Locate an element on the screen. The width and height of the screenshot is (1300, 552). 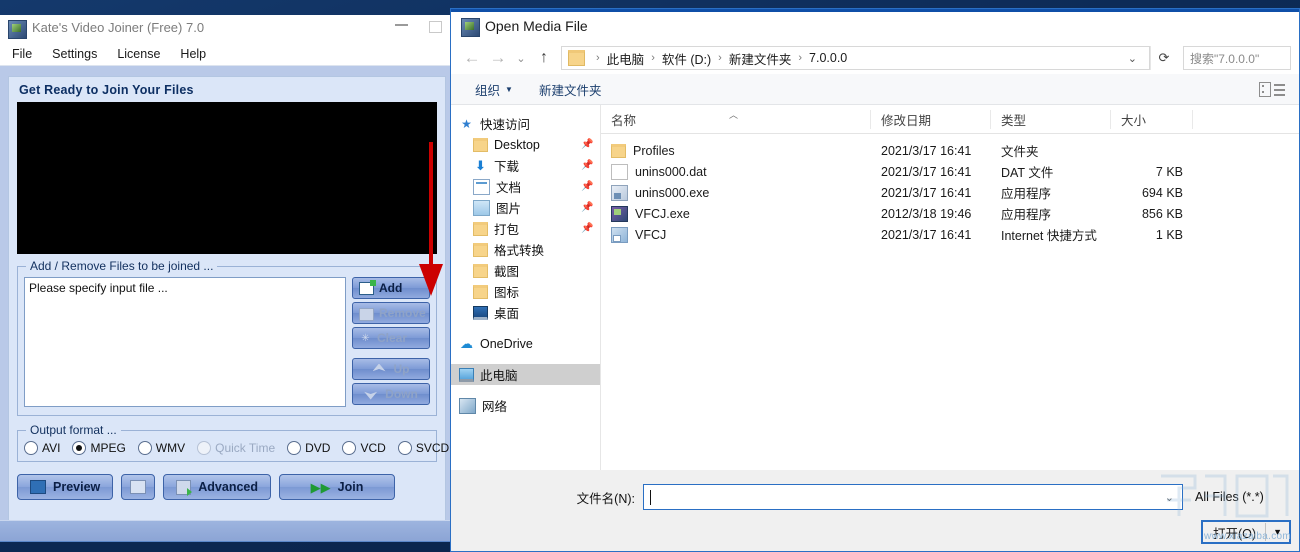
file-date-cell: 2012/3/18 19:46 is located at coordinates (926, 213).